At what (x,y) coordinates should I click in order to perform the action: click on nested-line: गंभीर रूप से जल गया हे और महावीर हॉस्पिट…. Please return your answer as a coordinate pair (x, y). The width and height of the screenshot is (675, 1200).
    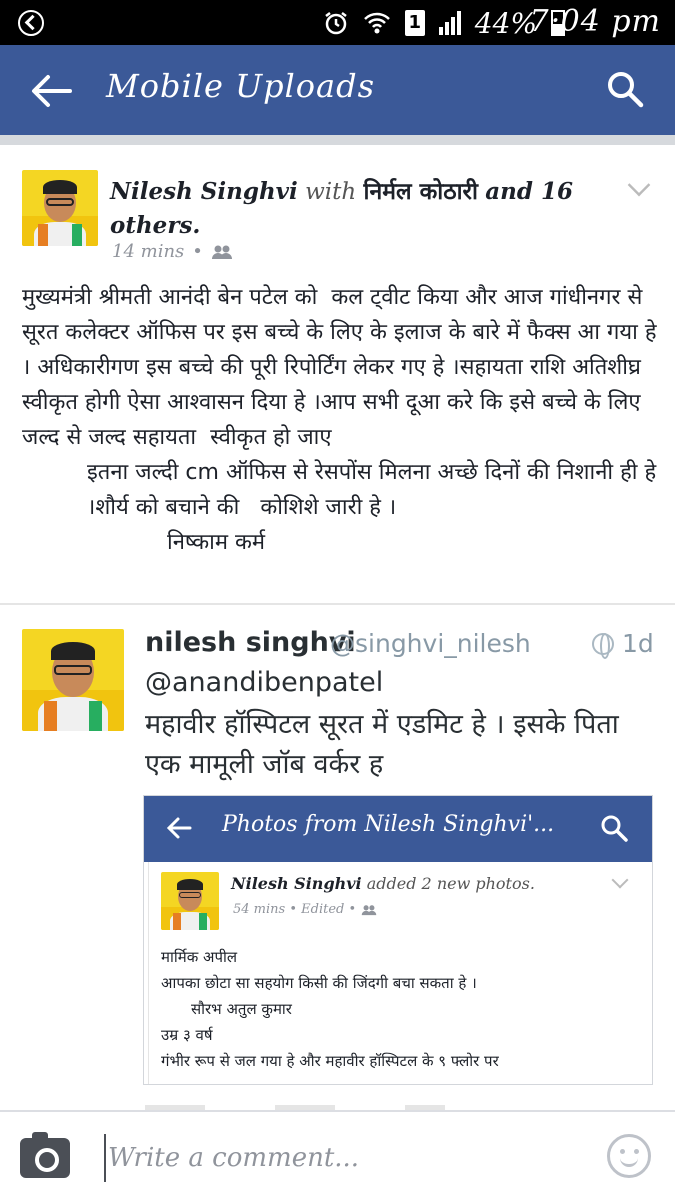
    Looking at the image, I should click on (330, 1061).